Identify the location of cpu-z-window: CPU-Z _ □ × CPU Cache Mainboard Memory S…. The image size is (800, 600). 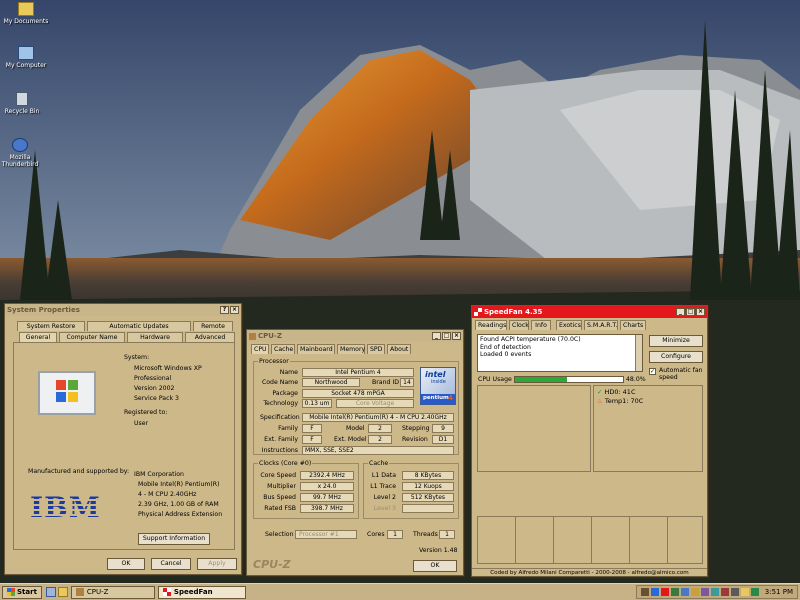
(355, 452).